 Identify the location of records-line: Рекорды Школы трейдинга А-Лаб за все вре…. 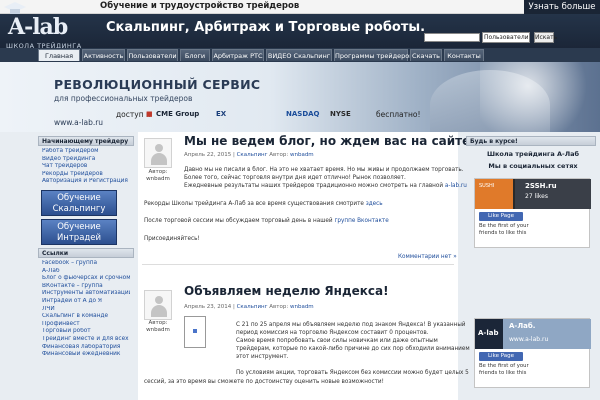
(263, 204).